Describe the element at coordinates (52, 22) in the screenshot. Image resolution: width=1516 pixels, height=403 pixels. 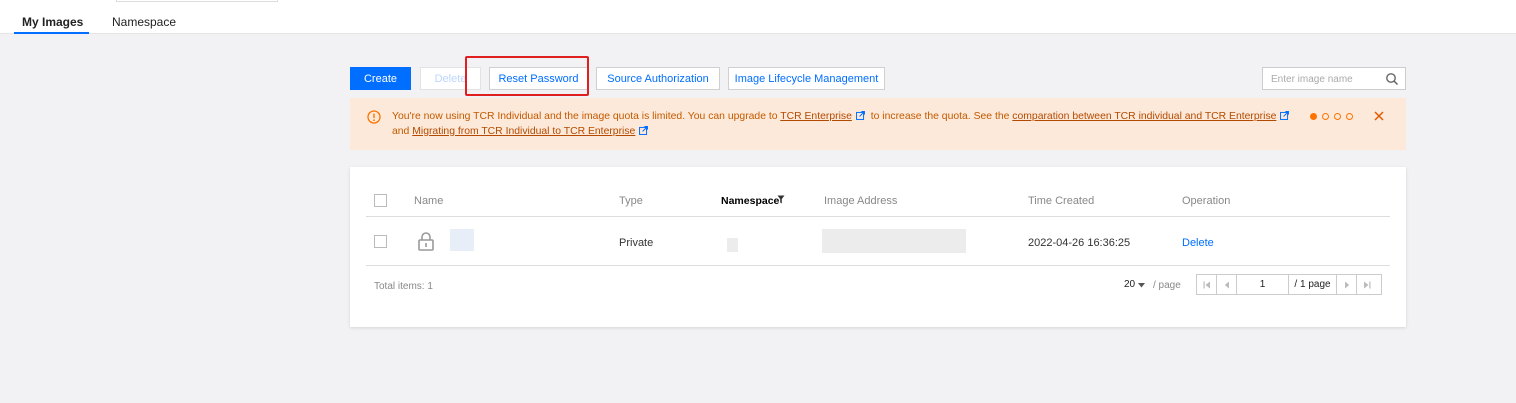
I see `tab-my-images: My Images` at that location.